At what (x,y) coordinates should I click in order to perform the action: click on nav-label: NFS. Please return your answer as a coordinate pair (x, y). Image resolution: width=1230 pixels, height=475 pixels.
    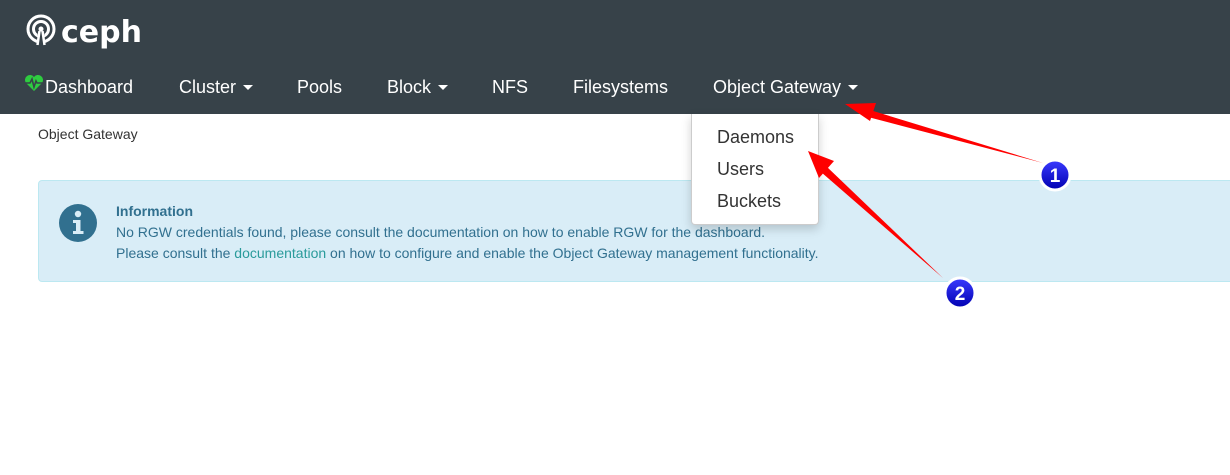
    Looking at the image, I should click on (510, 87).